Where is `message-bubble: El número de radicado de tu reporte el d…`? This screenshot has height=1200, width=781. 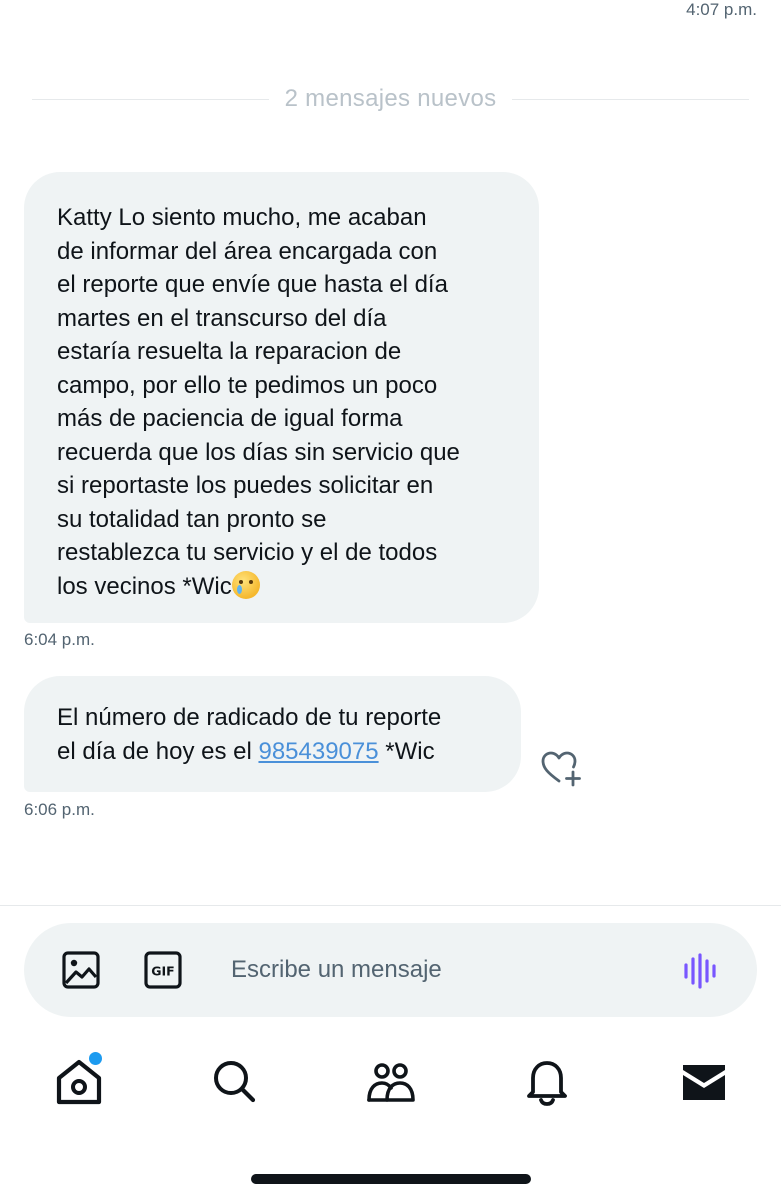
message-bubble: El número de radicado de tu reporte el d… is located at coordinates (272, 734).